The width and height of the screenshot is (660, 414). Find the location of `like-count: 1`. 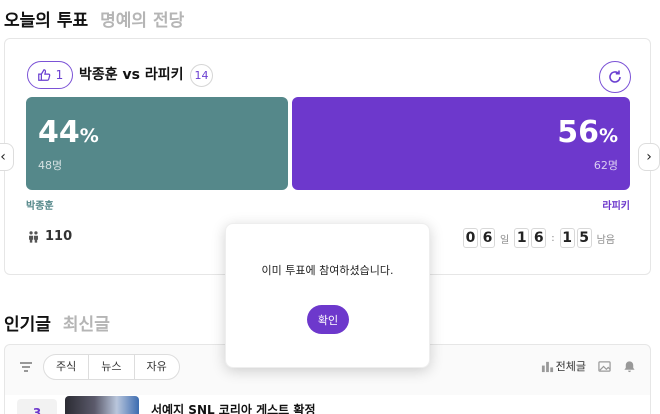

like-count: 1 is located at coordinates (59, 75).